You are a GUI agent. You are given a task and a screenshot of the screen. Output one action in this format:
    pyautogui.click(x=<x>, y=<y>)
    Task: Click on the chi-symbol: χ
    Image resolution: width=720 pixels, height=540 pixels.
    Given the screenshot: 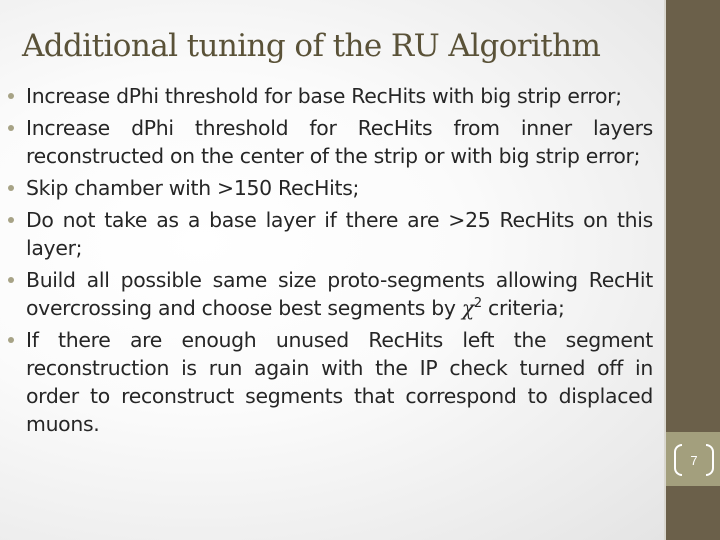 What is the action you would take?
    pyautogui.click(x=467, y=308)
    